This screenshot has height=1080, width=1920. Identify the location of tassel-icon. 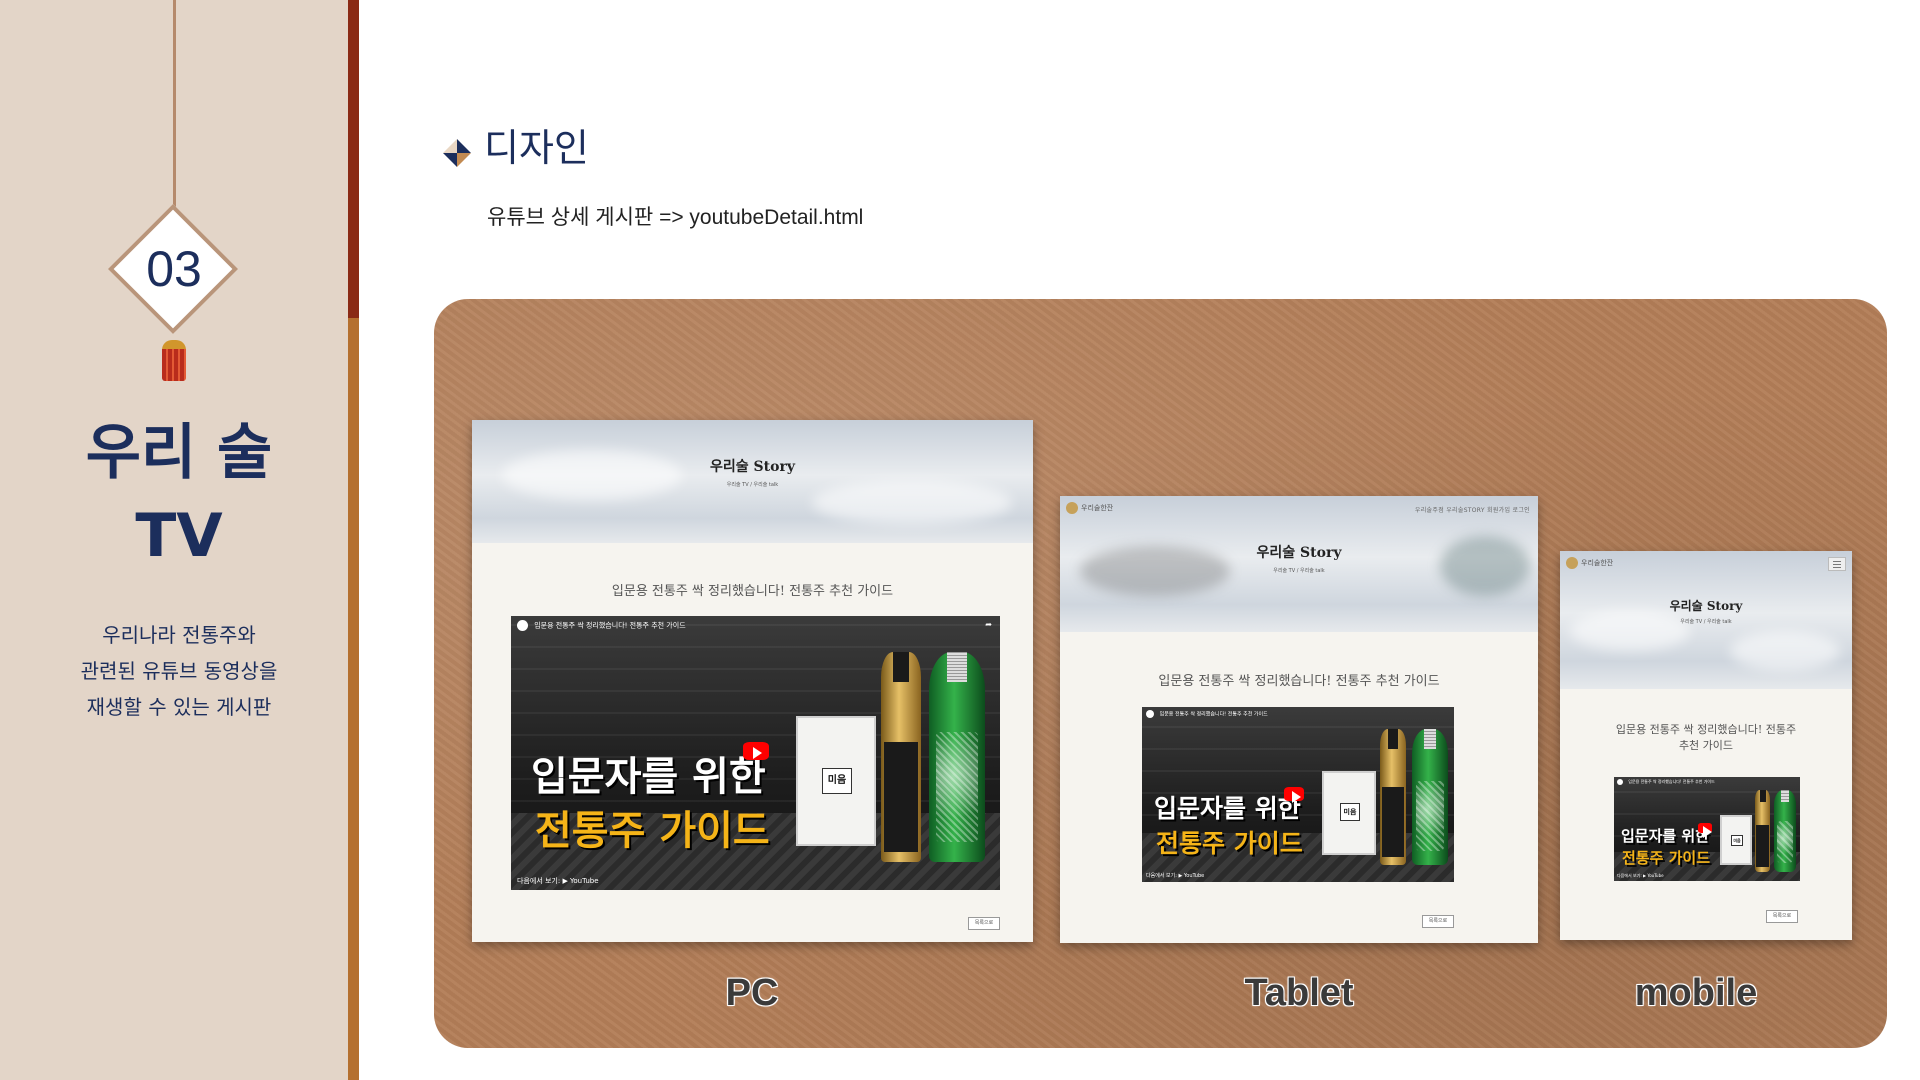
(174, 365).